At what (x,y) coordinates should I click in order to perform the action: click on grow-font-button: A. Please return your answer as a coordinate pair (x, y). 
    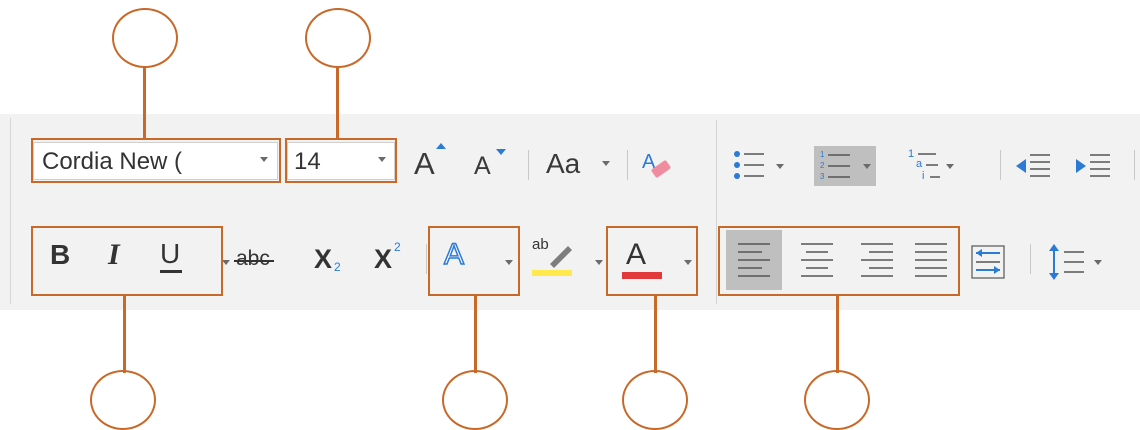
    Looking at the image, I should click on (430, 162).